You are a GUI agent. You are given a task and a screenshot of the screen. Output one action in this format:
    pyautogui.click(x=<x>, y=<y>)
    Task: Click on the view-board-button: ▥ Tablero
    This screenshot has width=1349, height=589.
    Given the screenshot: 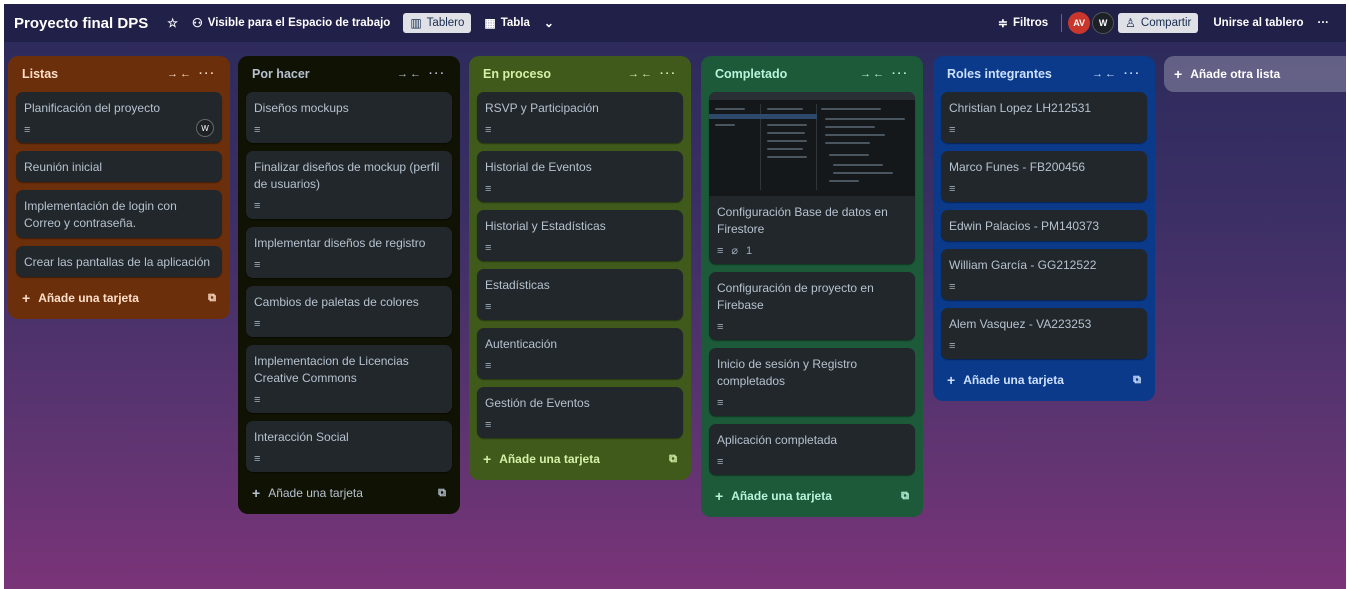 What is the action you would take?
    pyautogui.click(x=437, y=23)
    